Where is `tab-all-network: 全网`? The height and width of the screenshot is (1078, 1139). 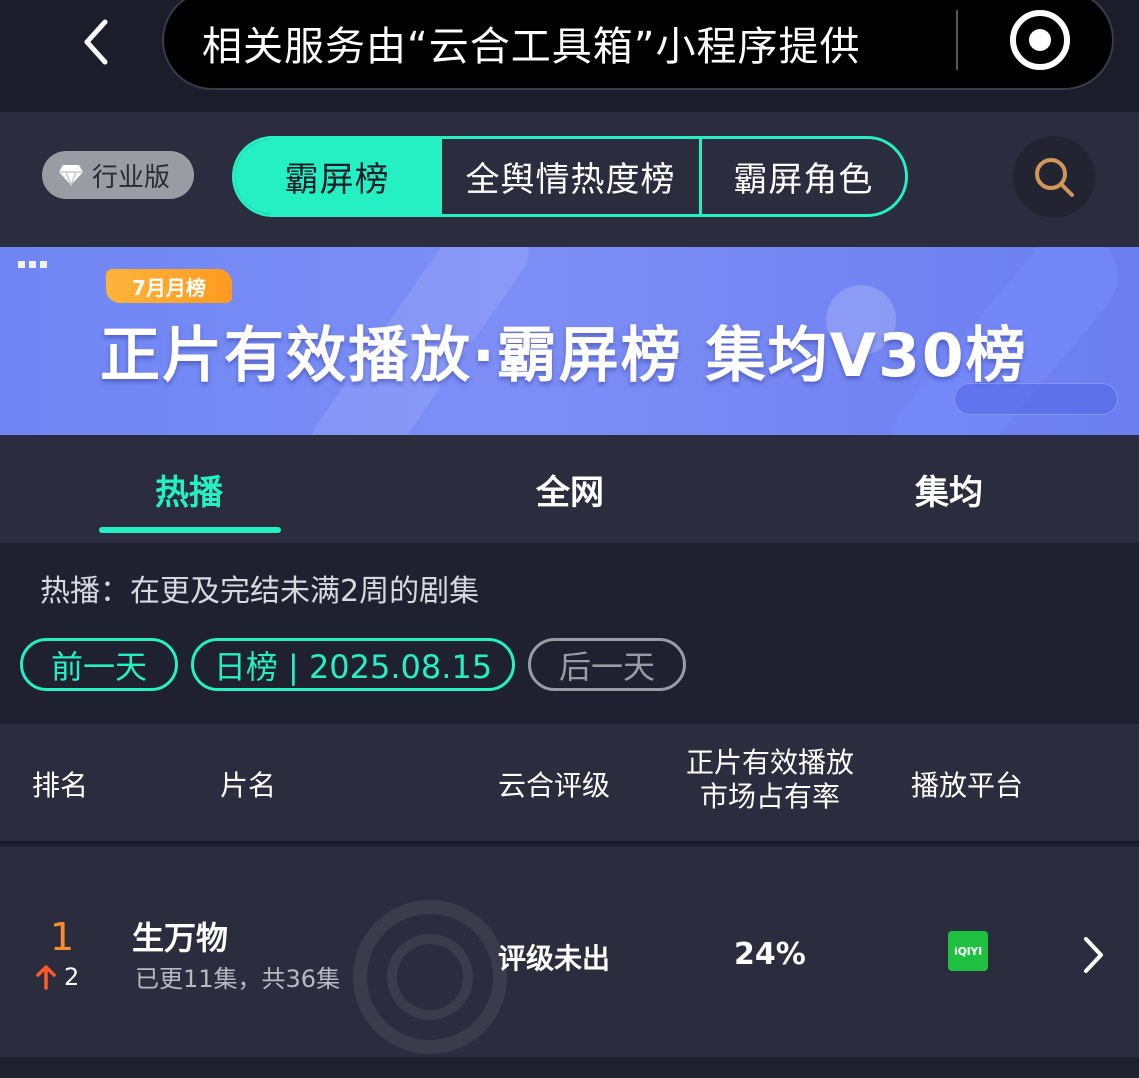 tab-all-network: 全网 is located at coordinates (570, 489).